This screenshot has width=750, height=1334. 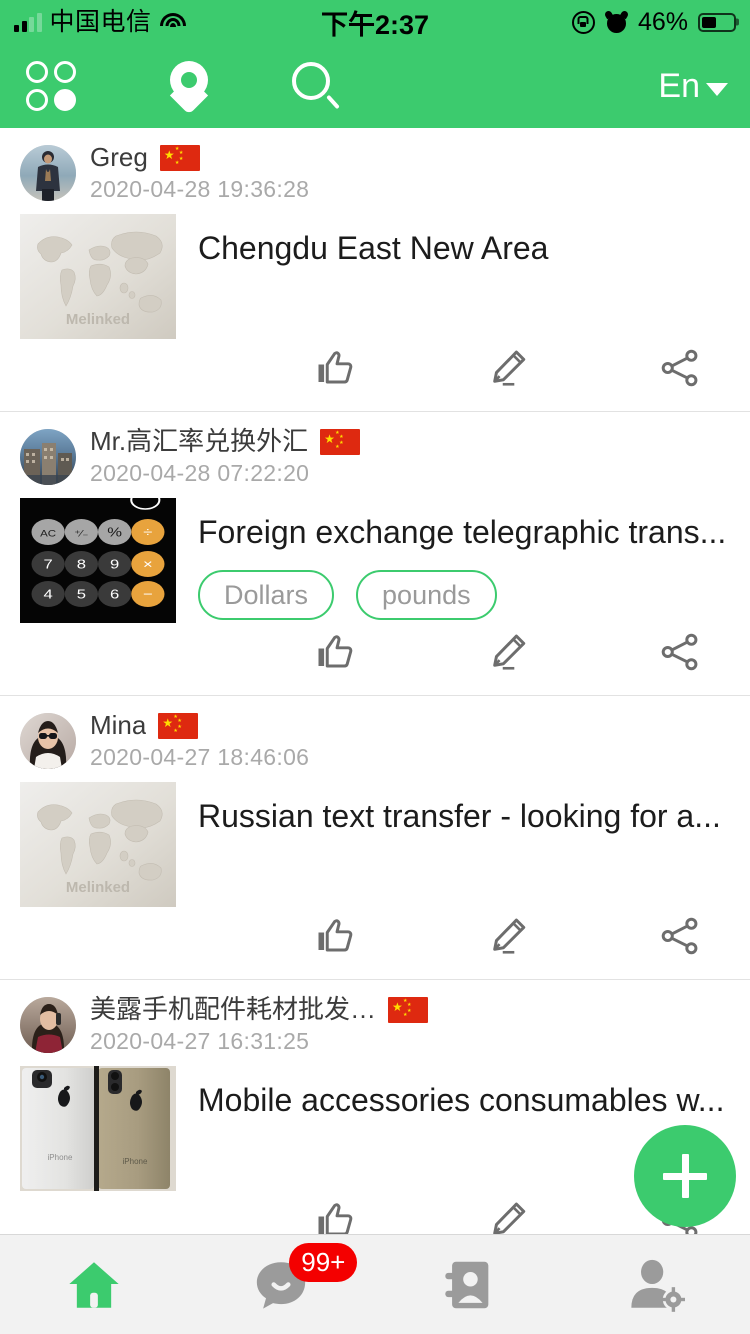 I want to click on status-bar-left: 中国电信, so click(x=100, y=21).